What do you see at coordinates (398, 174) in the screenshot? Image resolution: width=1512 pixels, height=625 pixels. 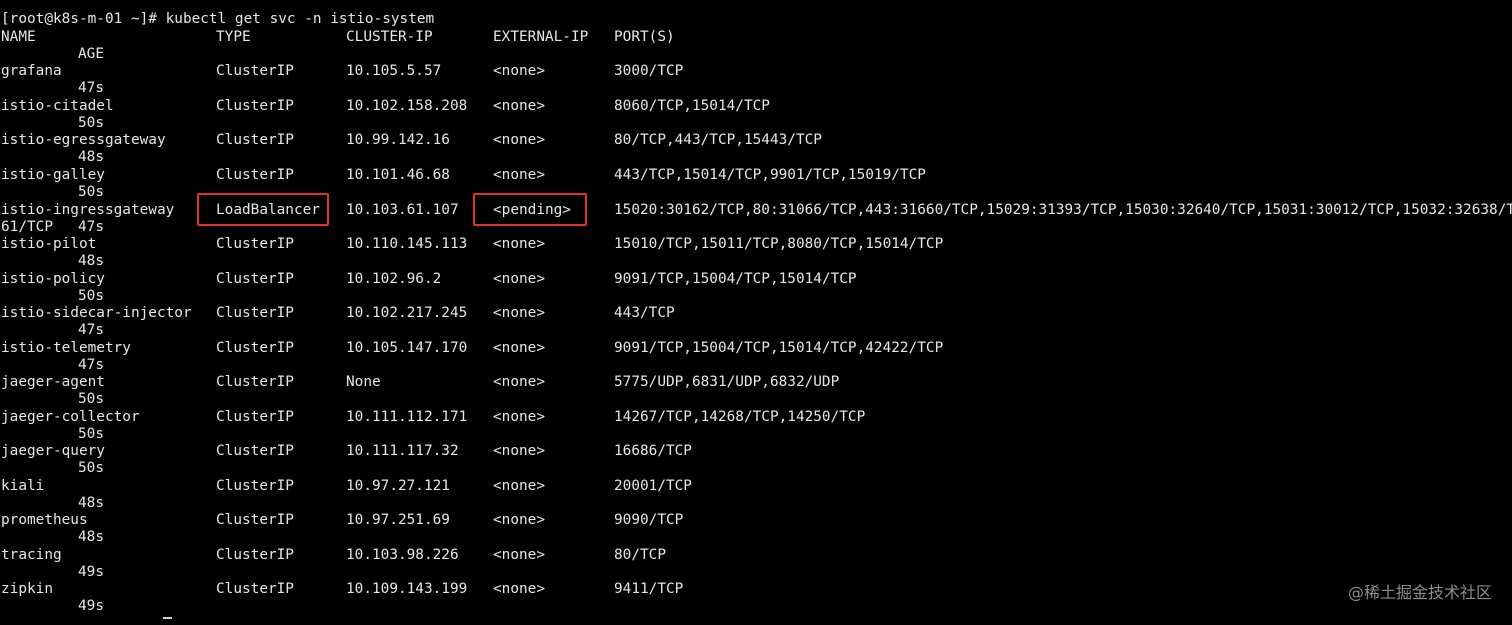 I see `service-cluster-ip: 10.101.46.68` at bounding box center [398, 174].